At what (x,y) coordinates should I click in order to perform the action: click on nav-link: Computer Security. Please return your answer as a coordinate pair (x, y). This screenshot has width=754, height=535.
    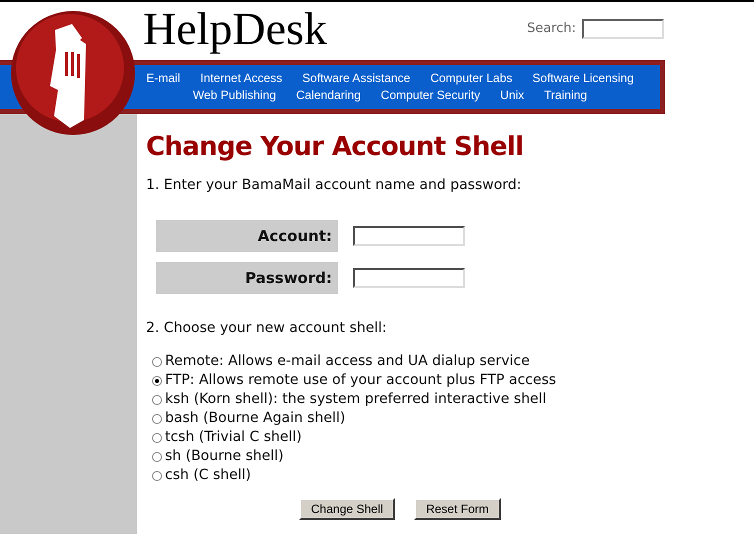
    Looking at the image, I should click on (430, 95).